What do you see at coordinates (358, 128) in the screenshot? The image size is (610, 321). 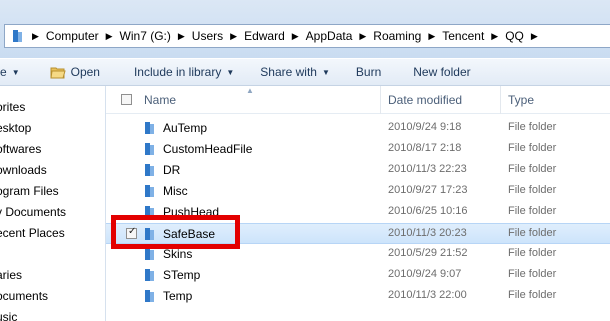 I see `list-item: AuTemp 2010/9/24 9:18 File folder` at bounding box center [358, 128].